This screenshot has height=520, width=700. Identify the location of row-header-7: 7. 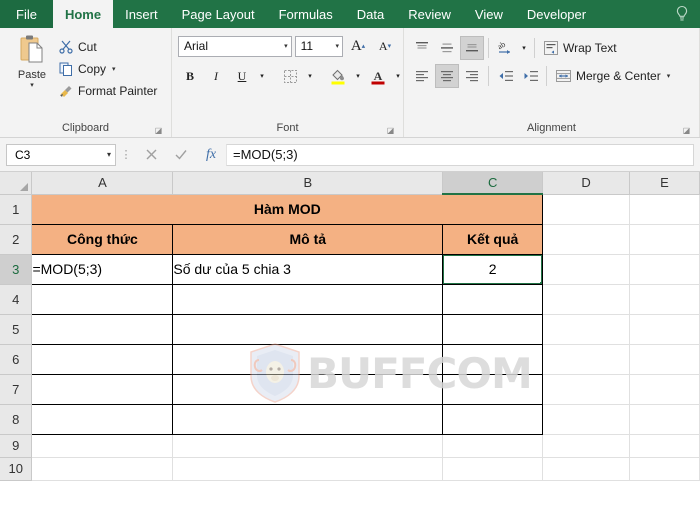
(16, 389).